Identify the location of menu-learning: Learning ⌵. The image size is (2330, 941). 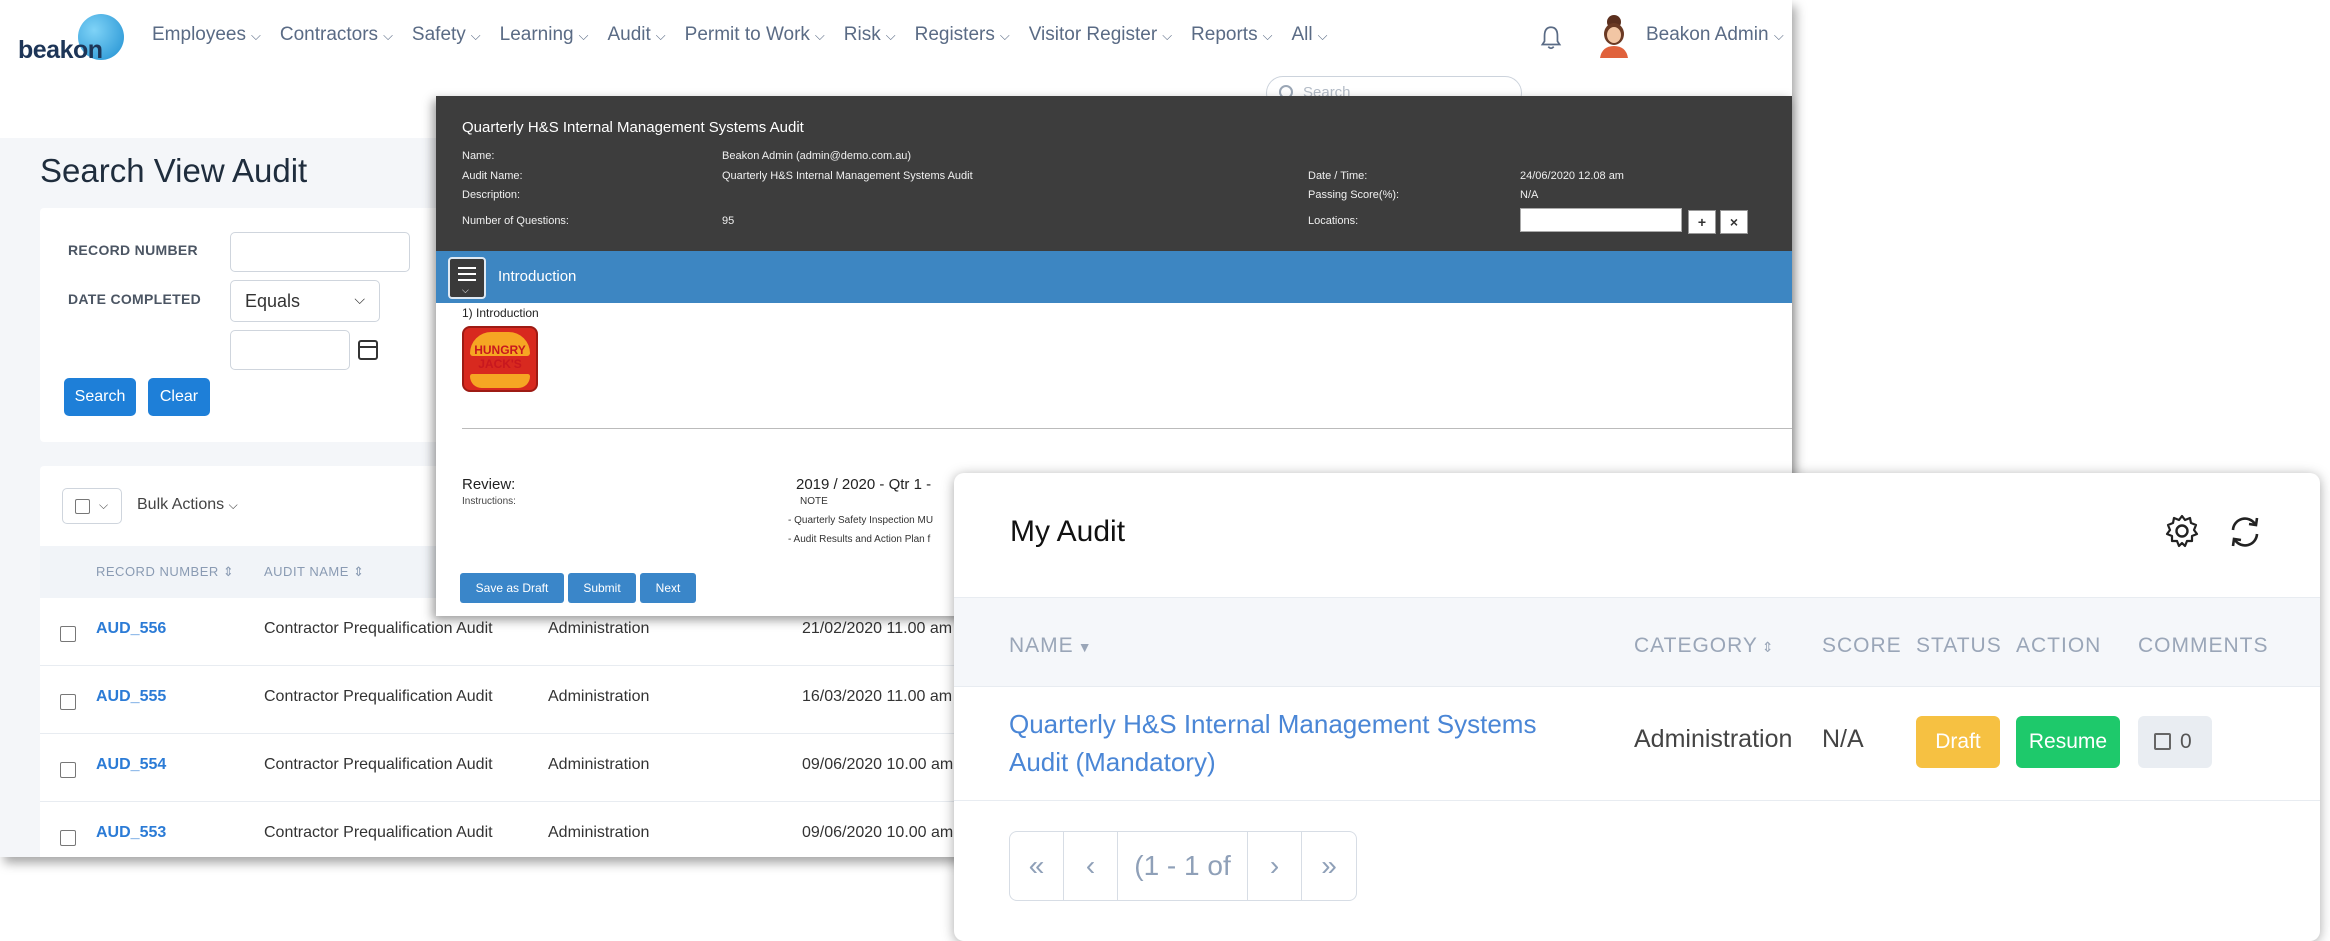
(544, 35).